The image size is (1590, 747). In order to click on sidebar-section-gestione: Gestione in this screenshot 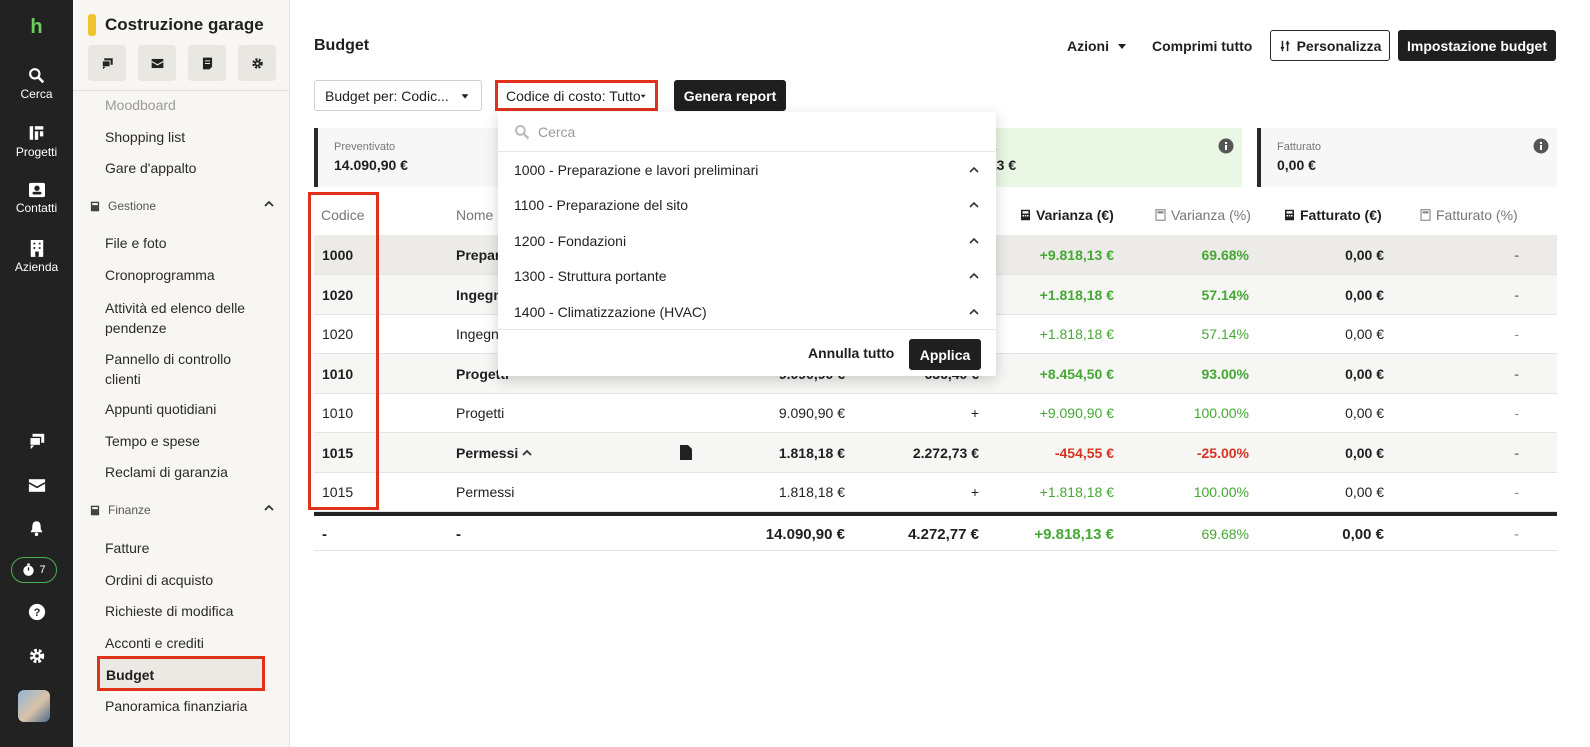, I will do `click(182, 206)`.